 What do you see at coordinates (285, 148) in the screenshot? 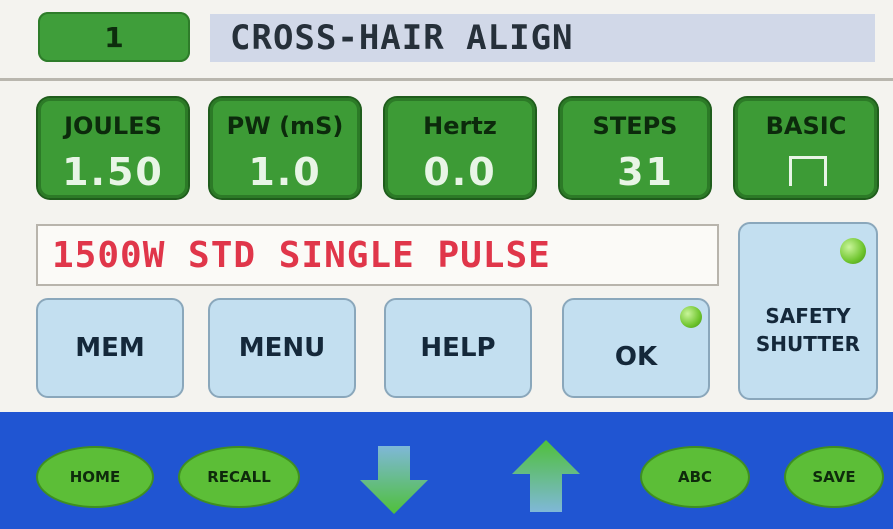
I see `pulse-width-button: PW (mS) 1.0` at bounding box center [285, 148].